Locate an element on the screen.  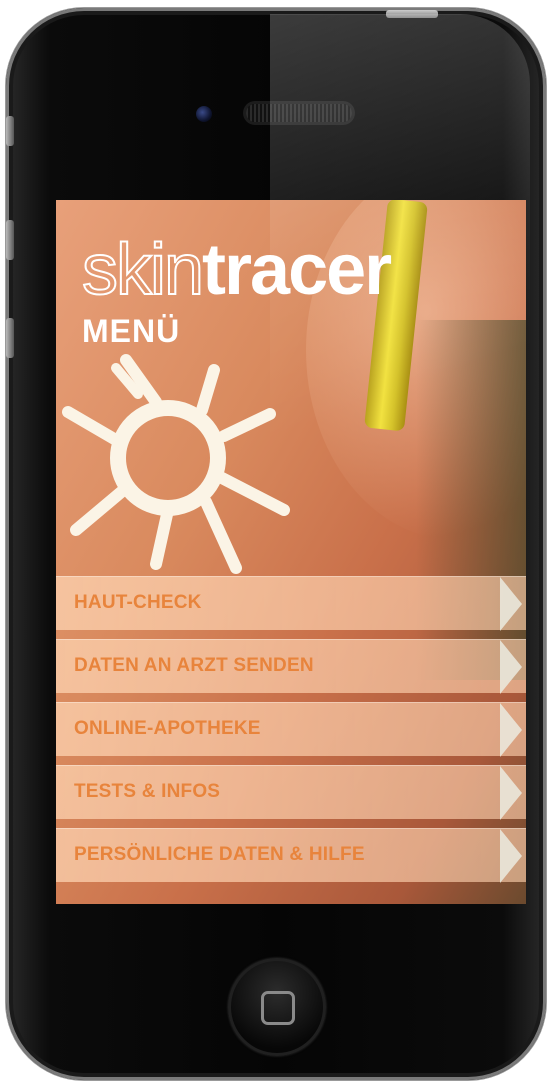
sun-icon is located at coordinates (176, 464).